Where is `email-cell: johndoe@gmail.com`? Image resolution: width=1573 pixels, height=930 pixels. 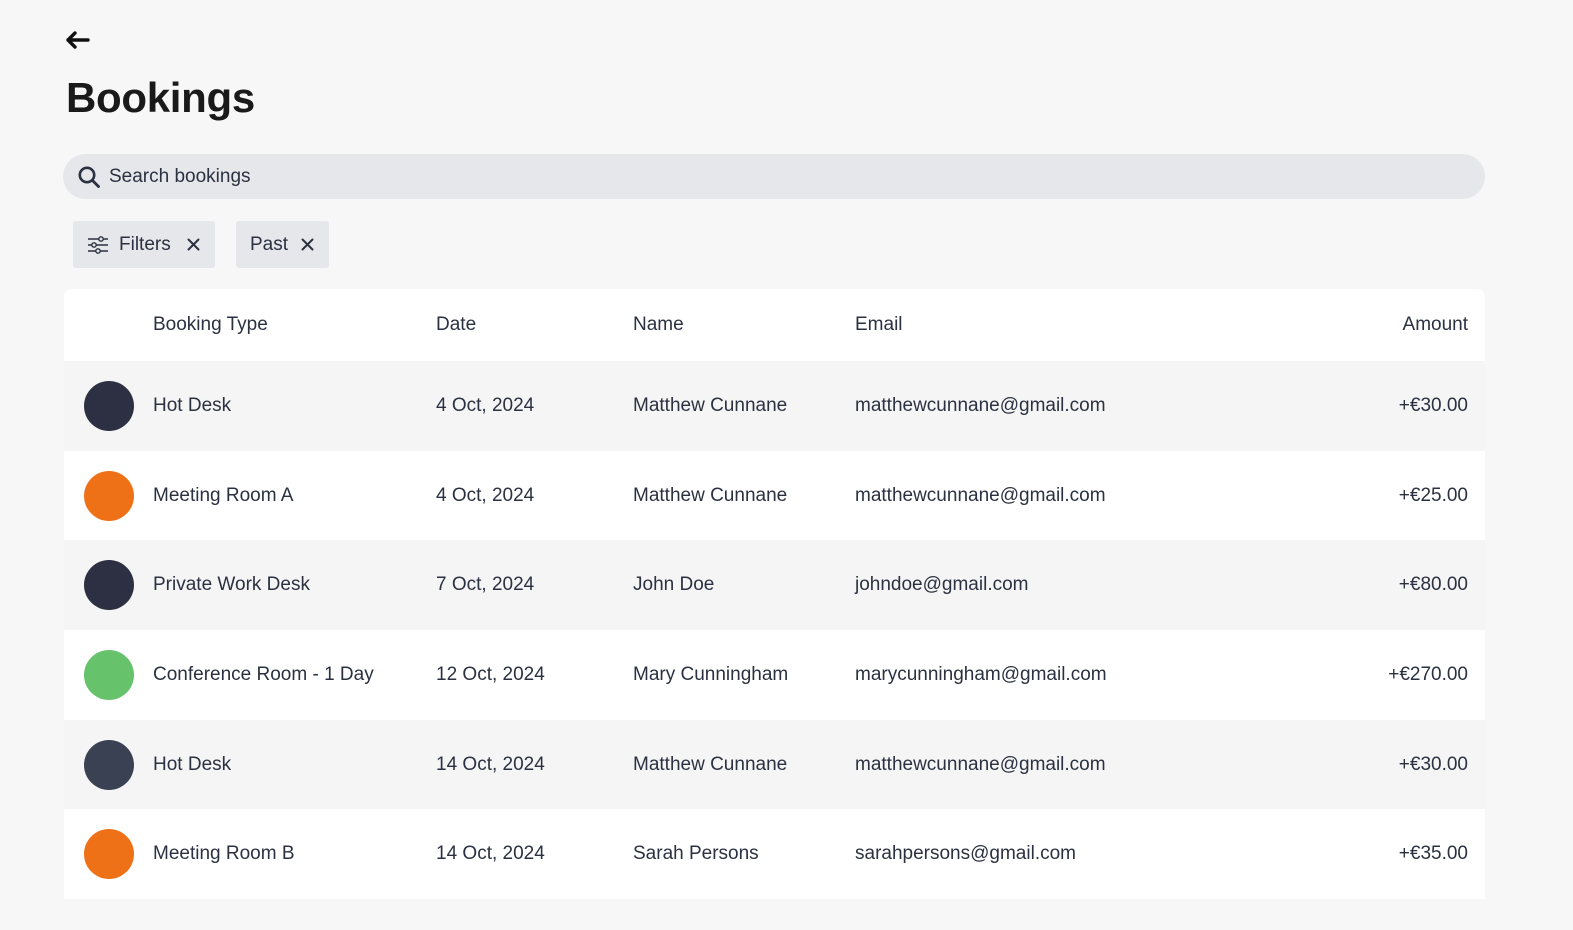
email-cell: johndoe@gmail.com is located at coordinates (942, 585).